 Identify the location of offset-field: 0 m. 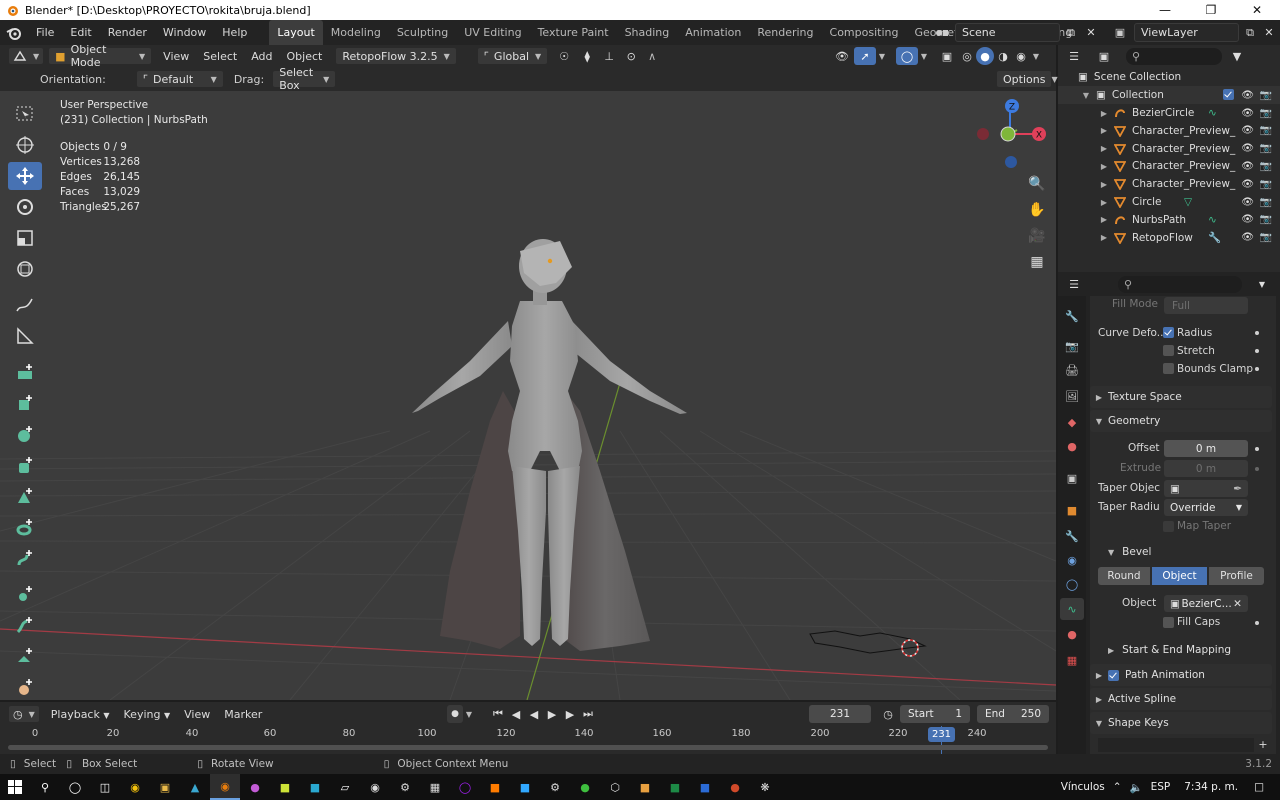
(1206, 448).